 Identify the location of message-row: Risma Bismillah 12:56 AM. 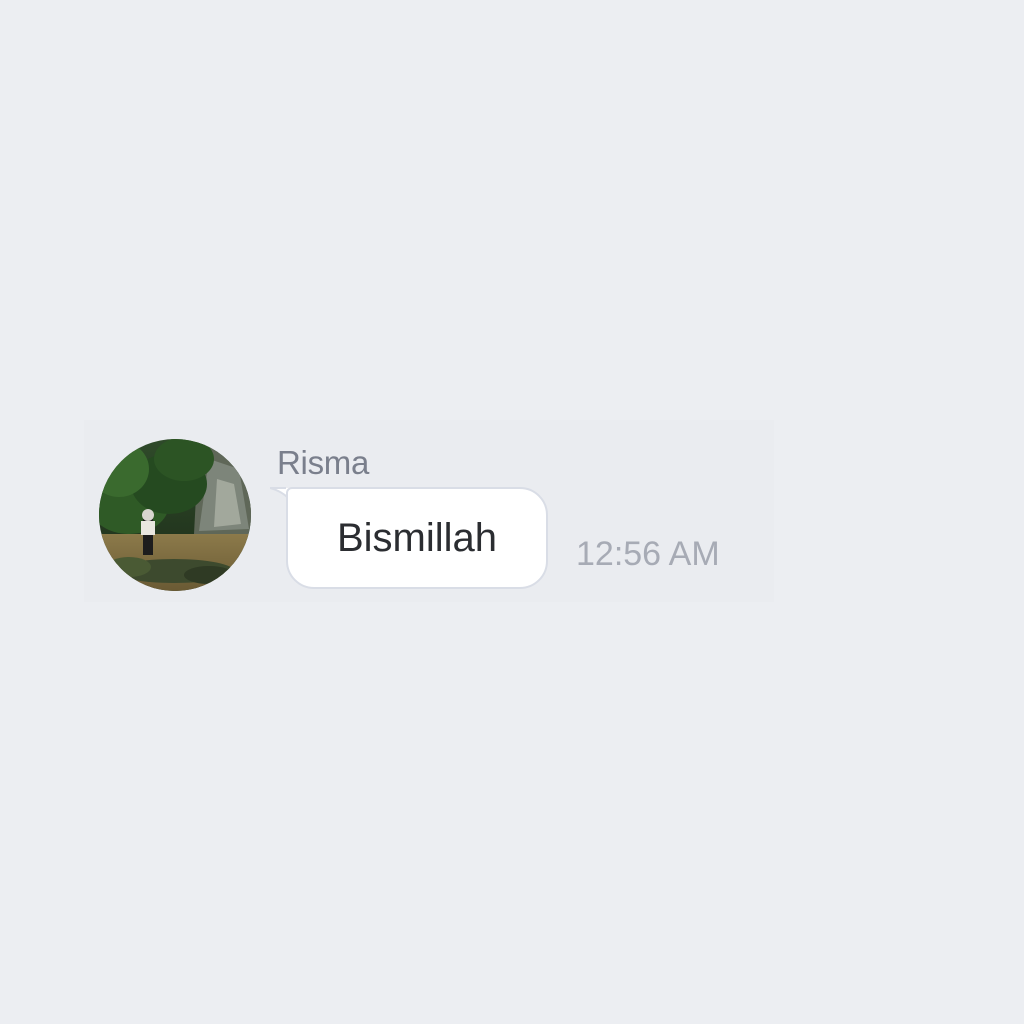
(429, 511).